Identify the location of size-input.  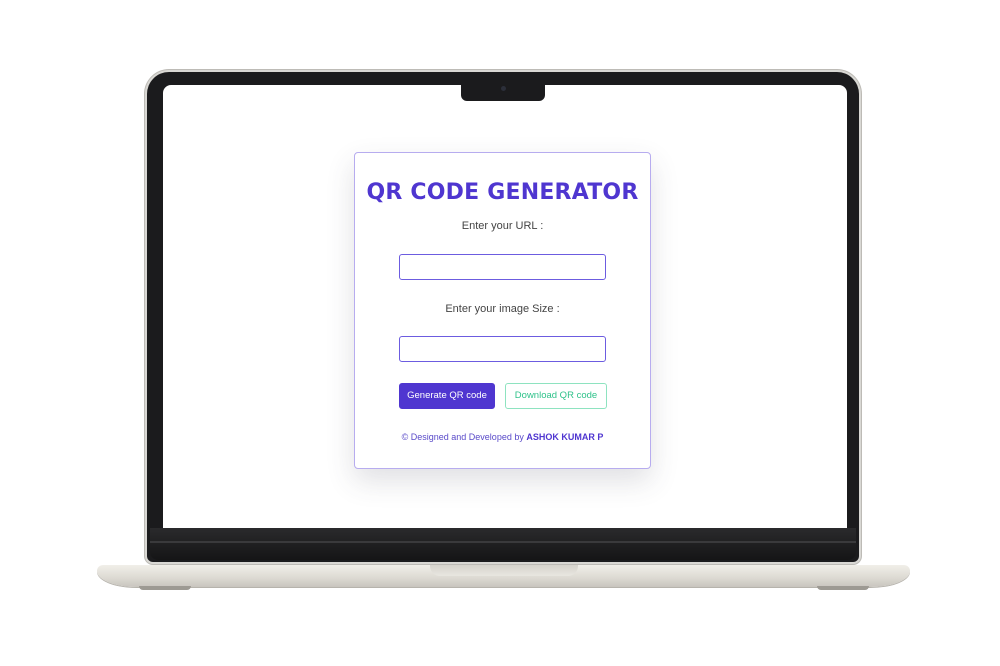
(502, 349).